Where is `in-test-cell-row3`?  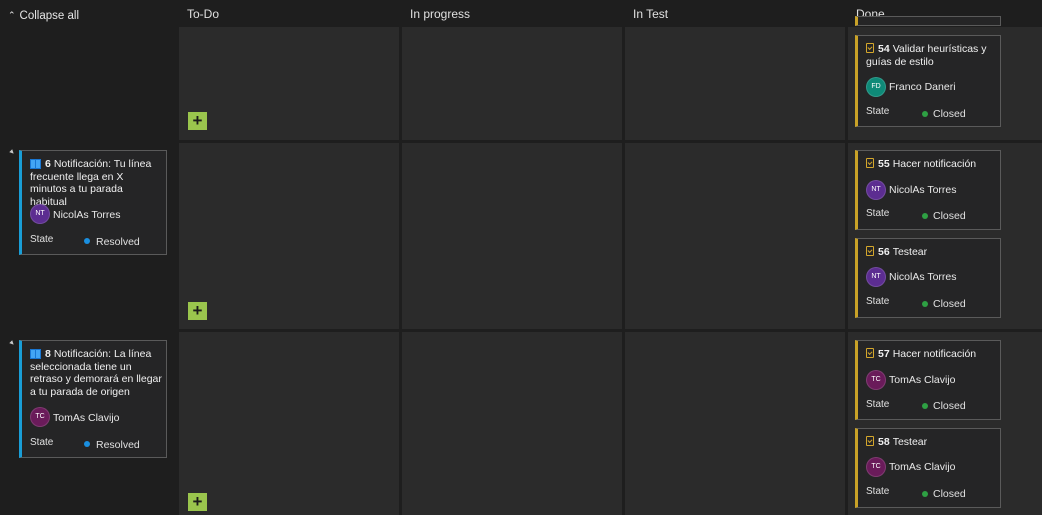 in-test-cell-row3 is located at coordinates (735, 423).